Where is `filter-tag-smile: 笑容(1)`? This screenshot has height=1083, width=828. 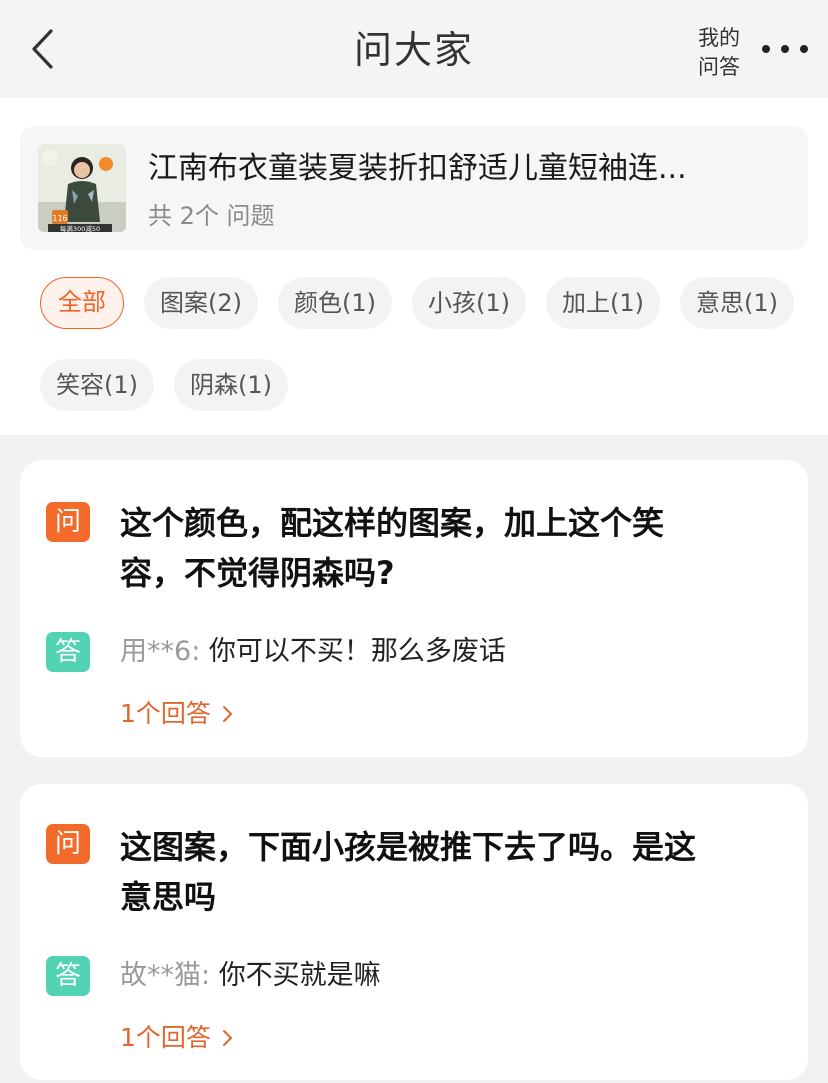
filter-tag-smile: 笑容(1) is located at coordinates (97, 385).